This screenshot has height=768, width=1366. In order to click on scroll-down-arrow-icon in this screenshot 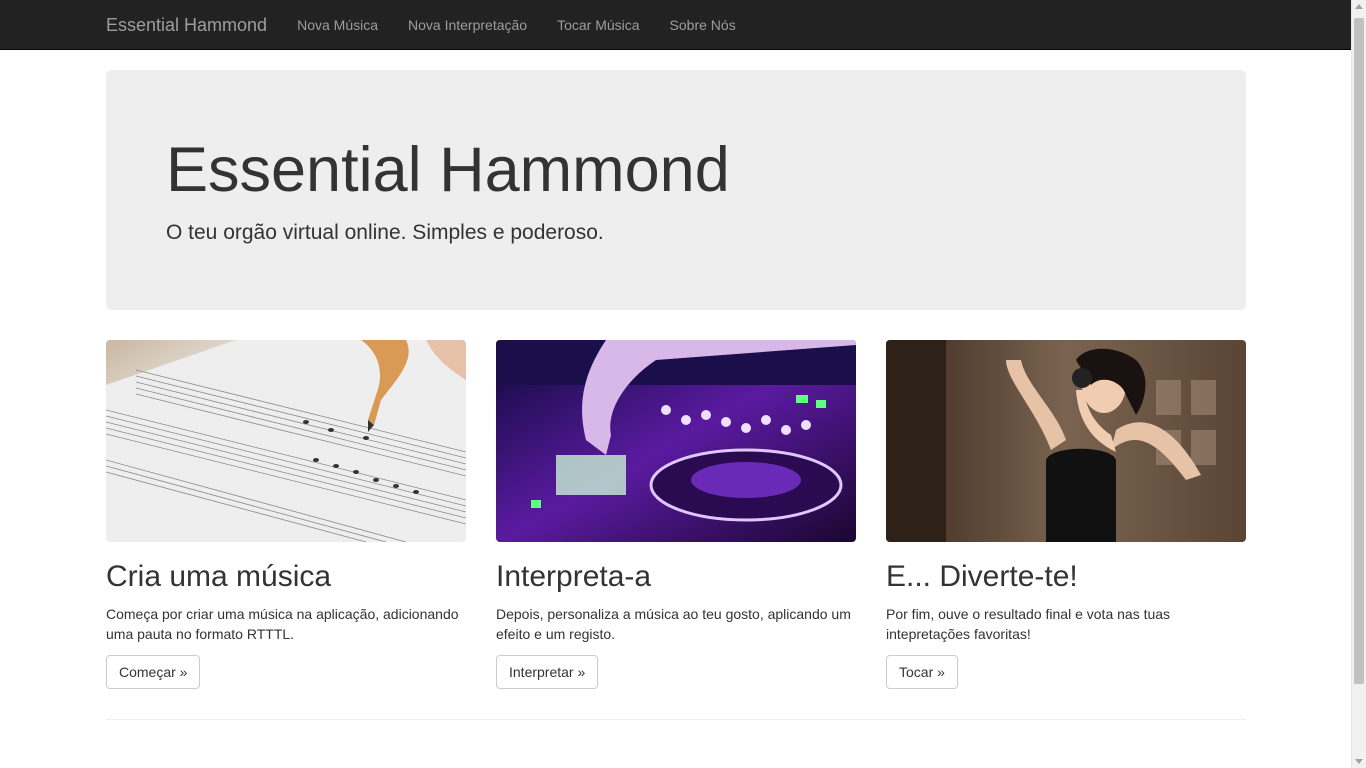, I will do `click(1359, 761)`.